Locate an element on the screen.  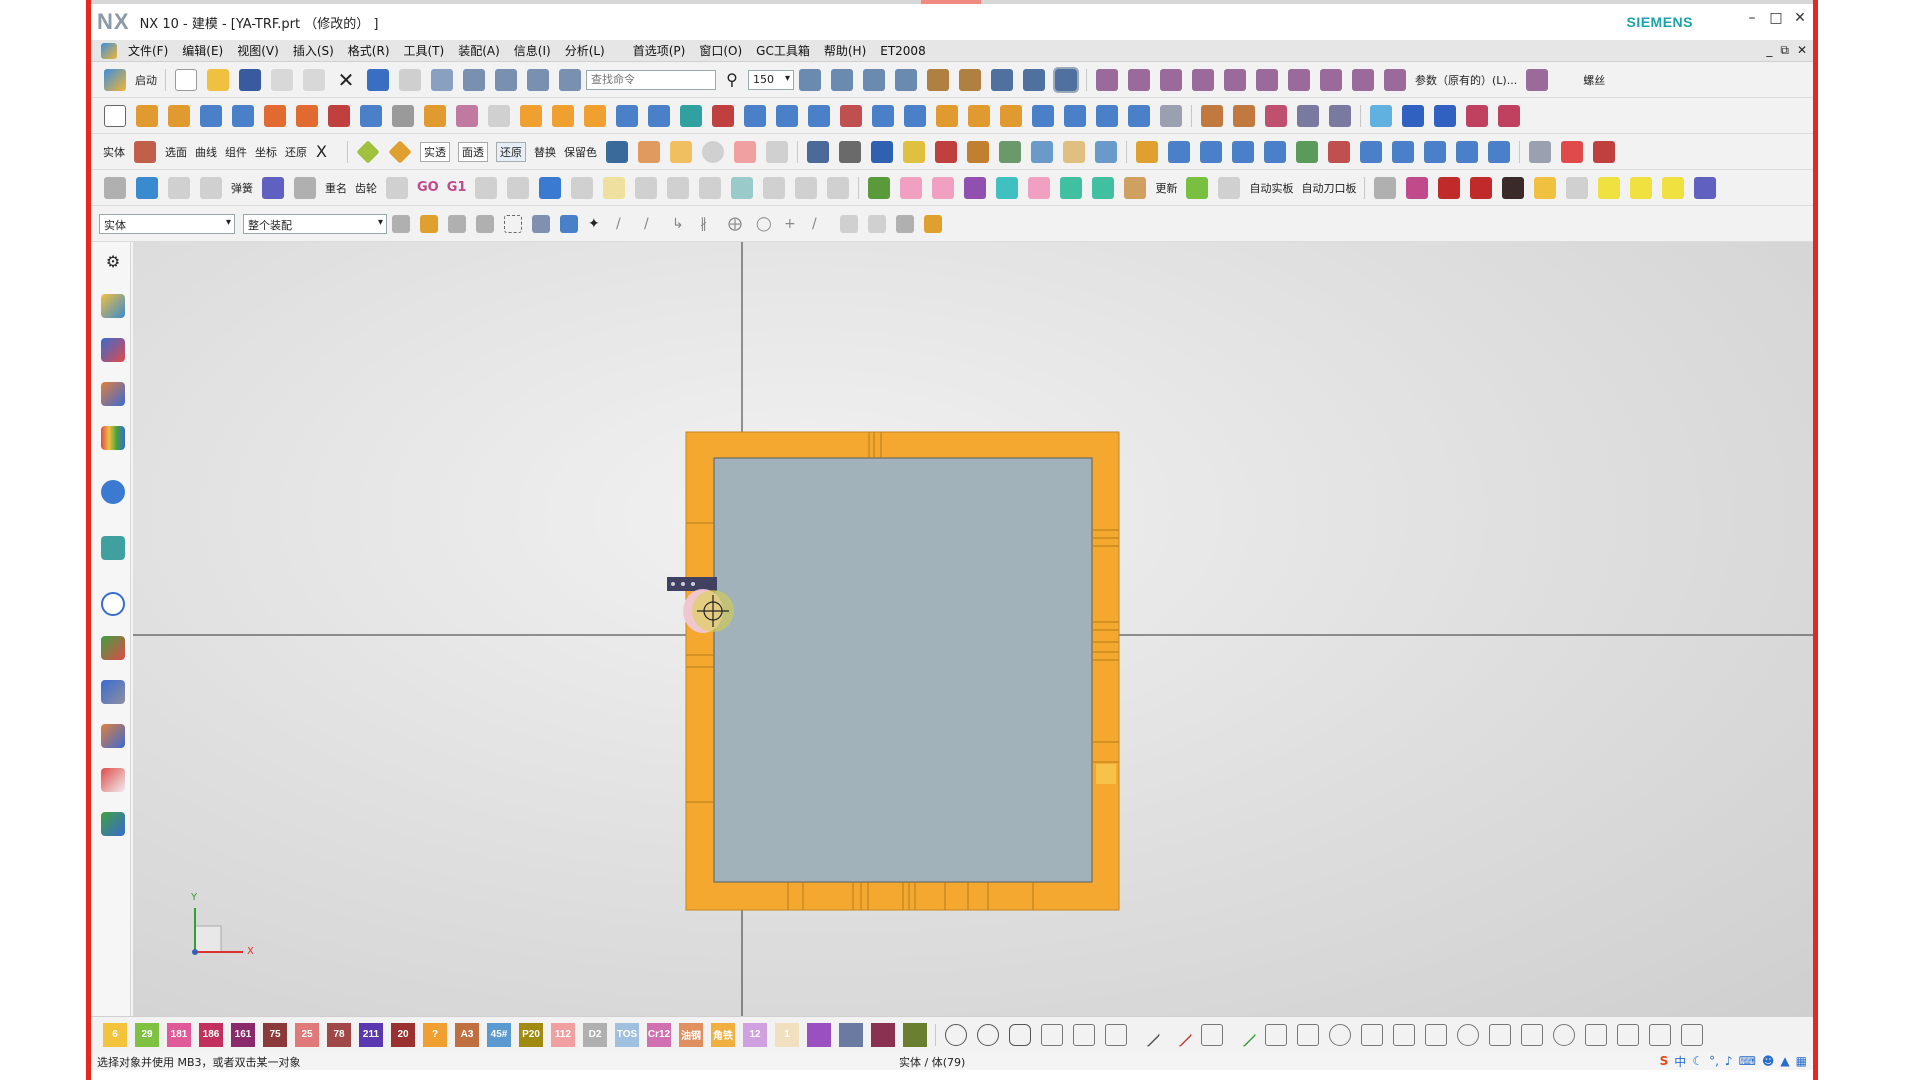
new-file-icon is located at coordinates (186, 79).